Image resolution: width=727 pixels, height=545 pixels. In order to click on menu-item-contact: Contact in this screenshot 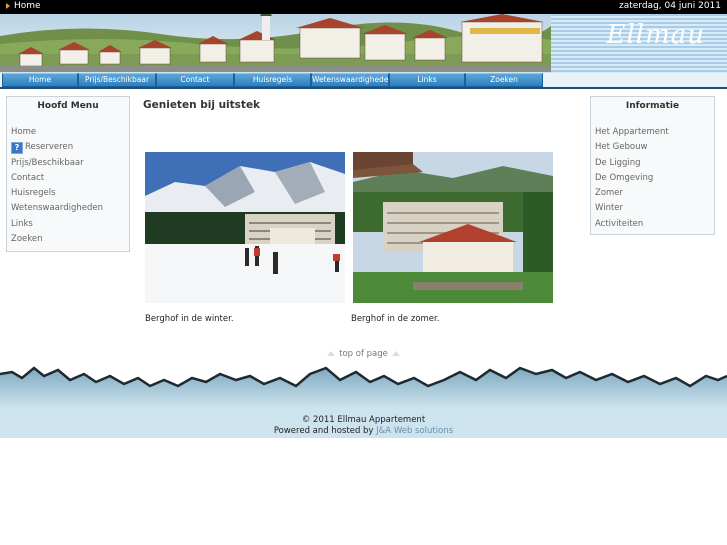, I will do `click(57, 178)`.